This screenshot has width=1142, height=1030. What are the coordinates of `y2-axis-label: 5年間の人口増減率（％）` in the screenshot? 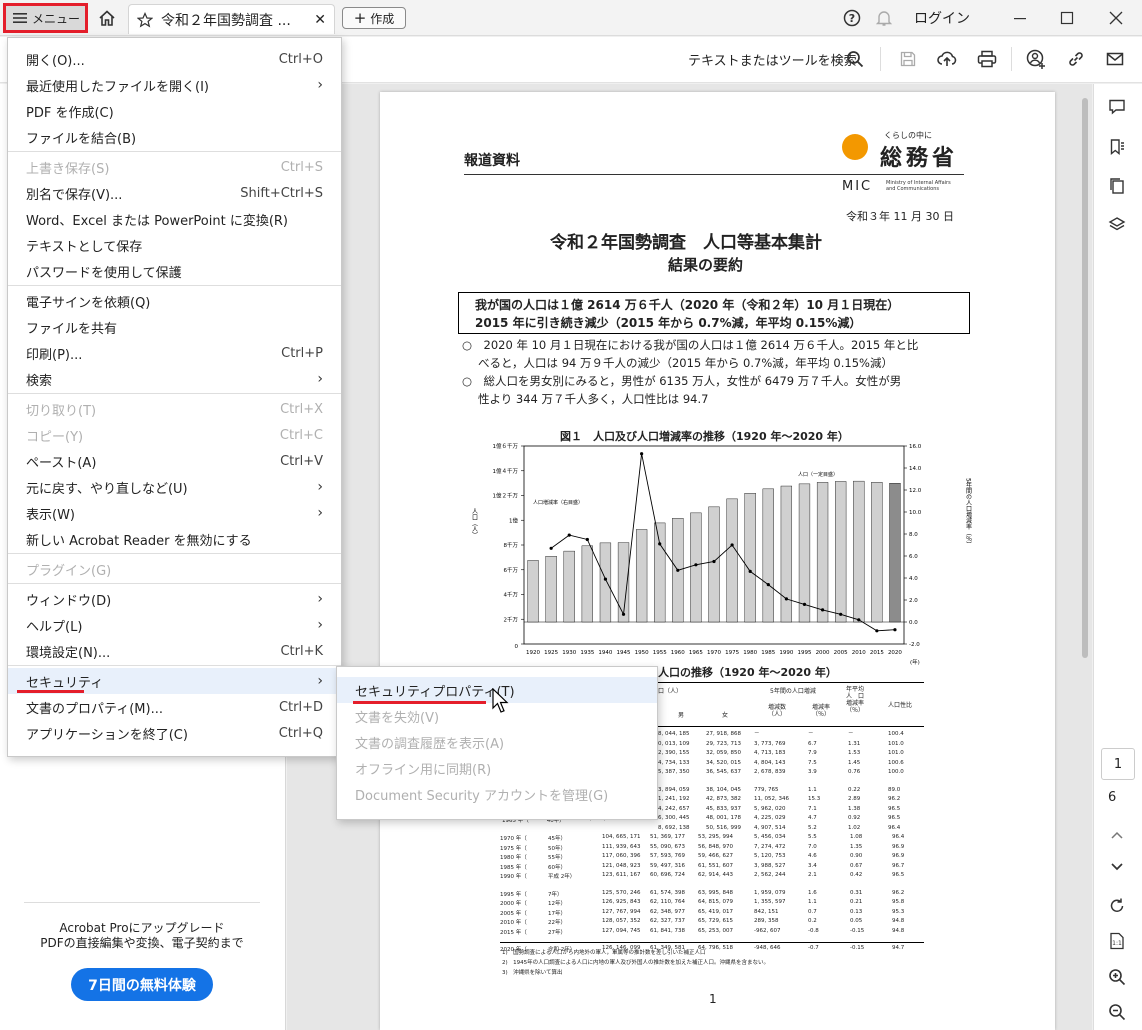 It's located at (968, 513).